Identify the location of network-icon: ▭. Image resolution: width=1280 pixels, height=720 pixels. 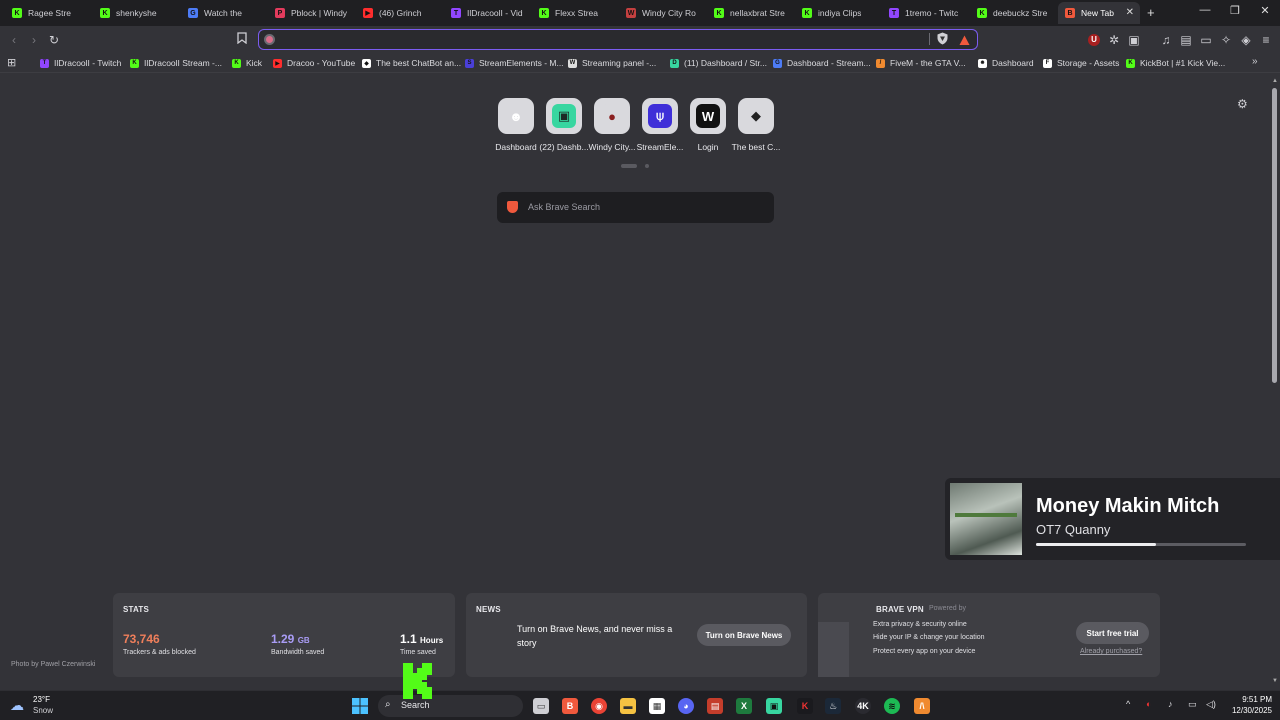
(1192, 704).